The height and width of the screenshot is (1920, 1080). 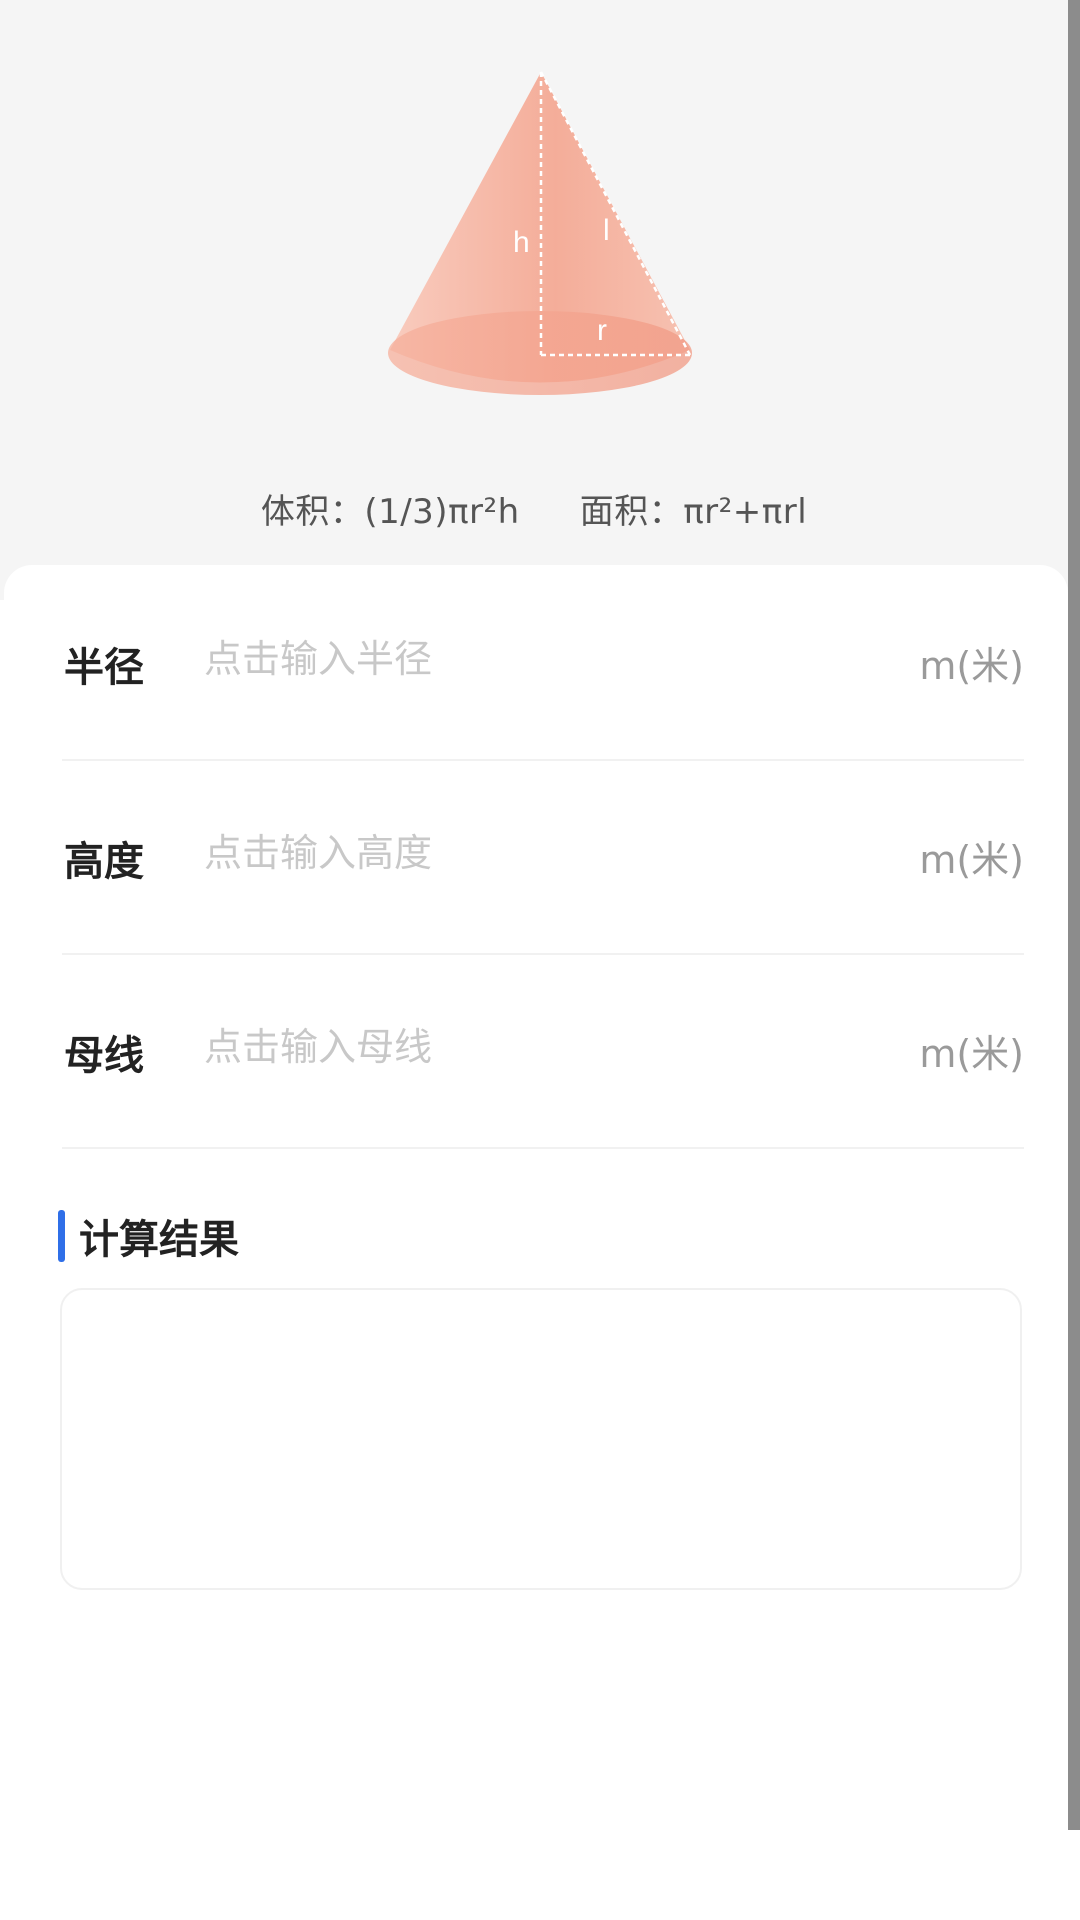 I want to click on accent-bar, so click(x=61, y=1236).